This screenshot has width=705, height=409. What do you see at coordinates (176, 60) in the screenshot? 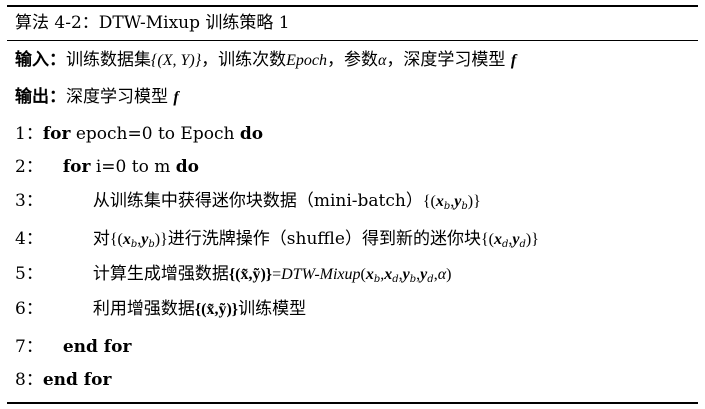
I see `input-dataset: {(X, Y)}` at bounding box center [176, 60].